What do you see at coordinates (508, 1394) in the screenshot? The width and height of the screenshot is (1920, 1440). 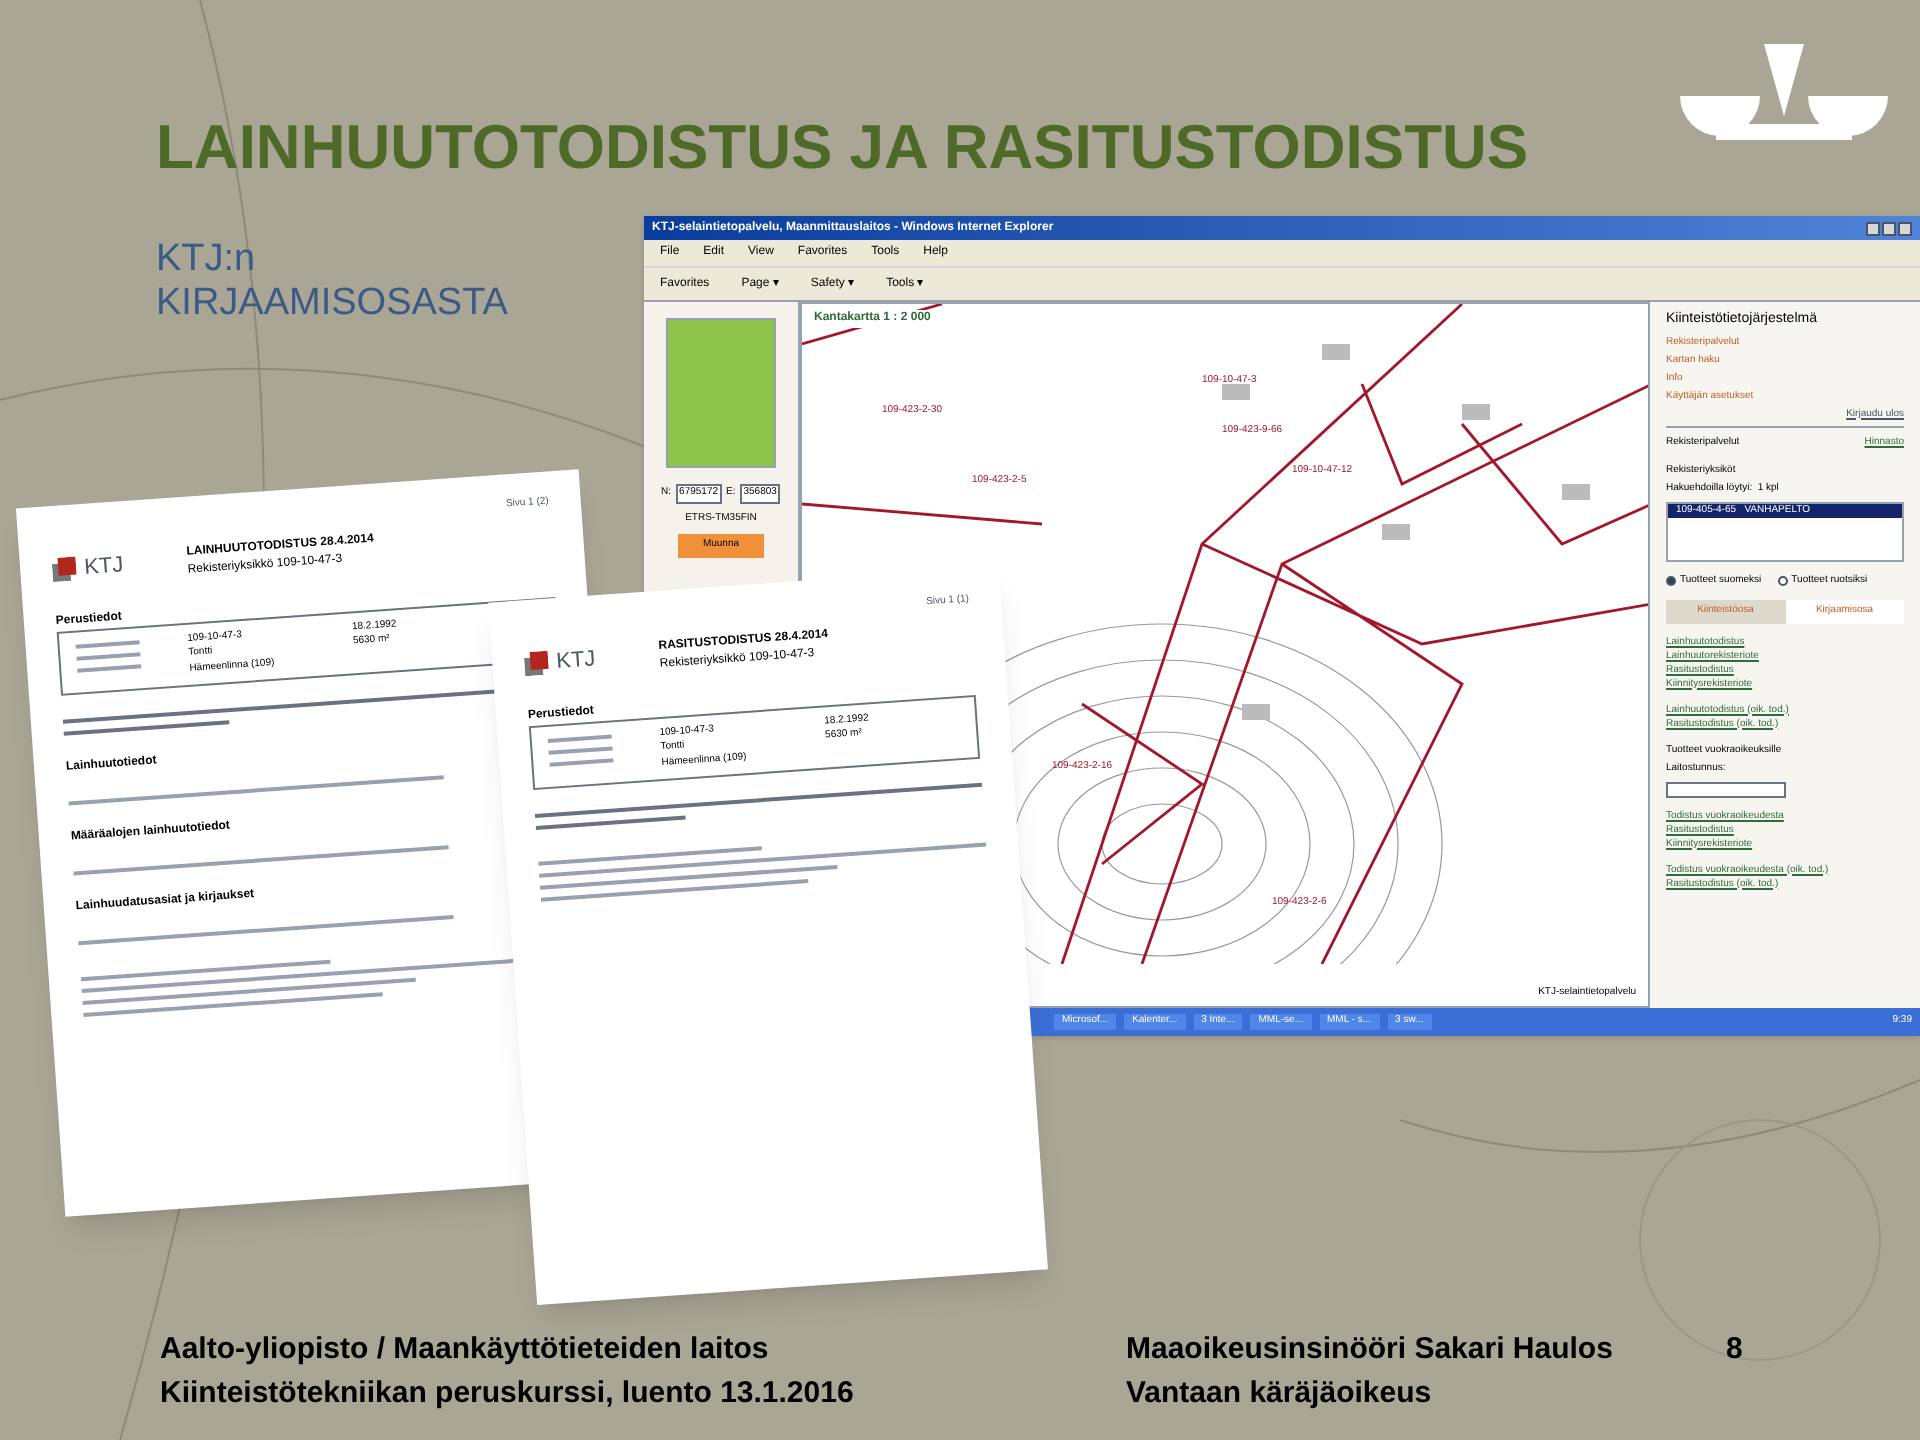 I see `footer-text: Kiinteistötekniikan peruskurssi, luento 13.1.2016` at bounding box center [508, 1394].